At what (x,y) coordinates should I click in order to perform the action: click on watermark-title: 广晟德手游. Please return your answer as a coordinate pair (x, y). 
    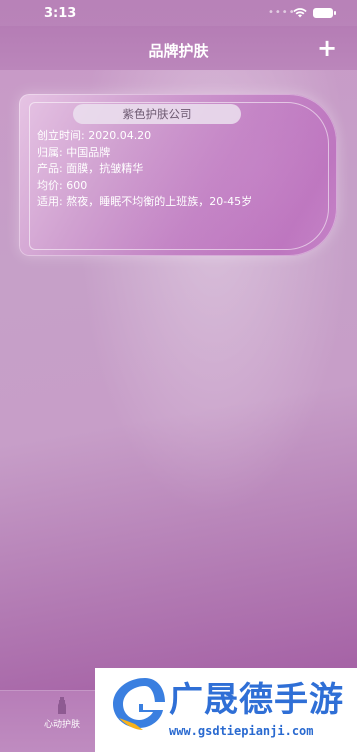
    Looking at the image, I should click on (256, 700).